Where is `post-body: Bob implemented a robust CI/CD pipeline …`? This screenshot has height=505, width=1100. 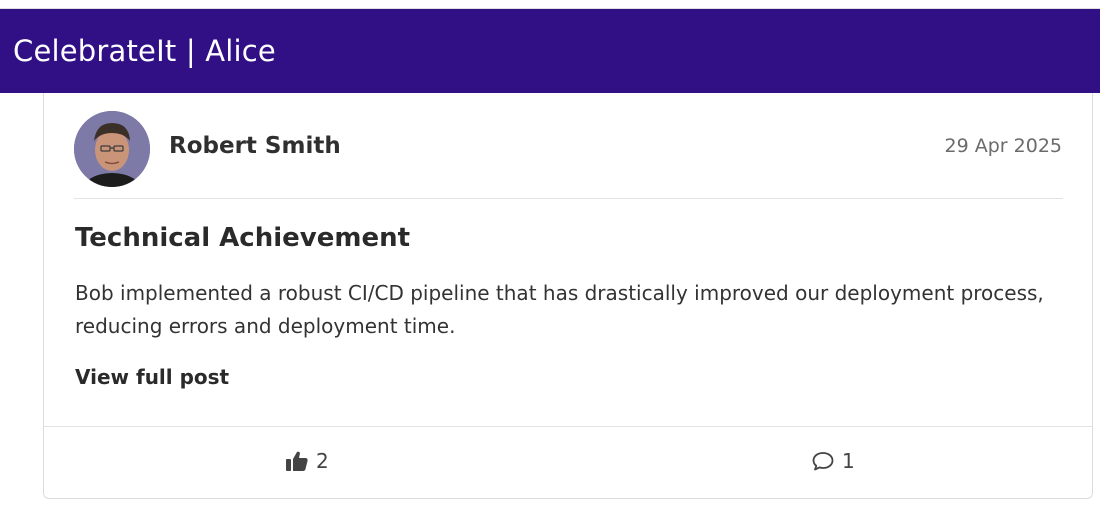 post-body: Bob implemented a robust CI/CD pipeline … is located at coordinates (559, 309).